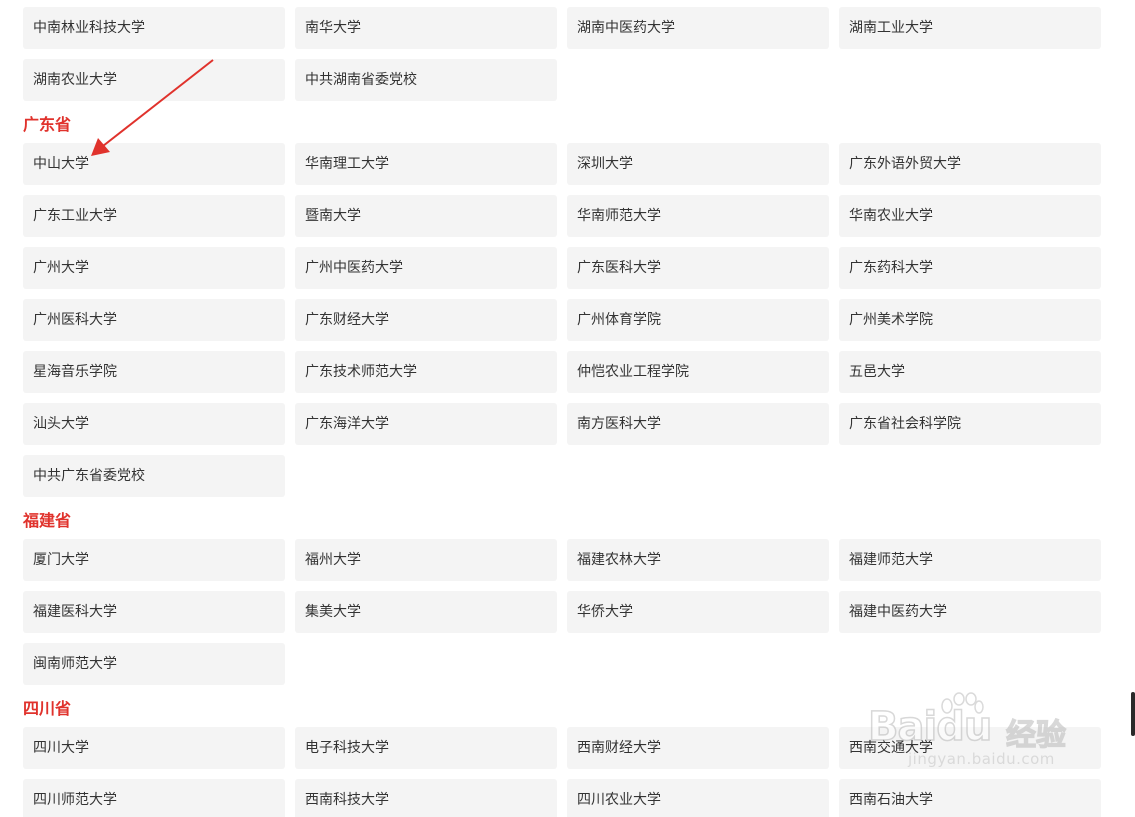  What do you see at coordinates (154, 748) in the screenshot?
I see `university-link: 四川大学` at bounding box center [154, 748].